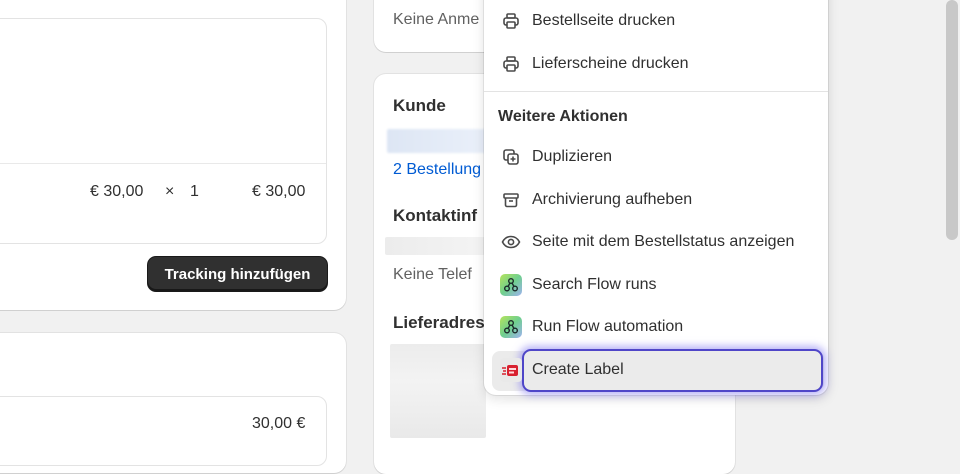 This screenshot has height=474, width=960. Describe the element at coordinates (117, 191) in the screenshot. I see `unit-price: € 30,00` at that location.